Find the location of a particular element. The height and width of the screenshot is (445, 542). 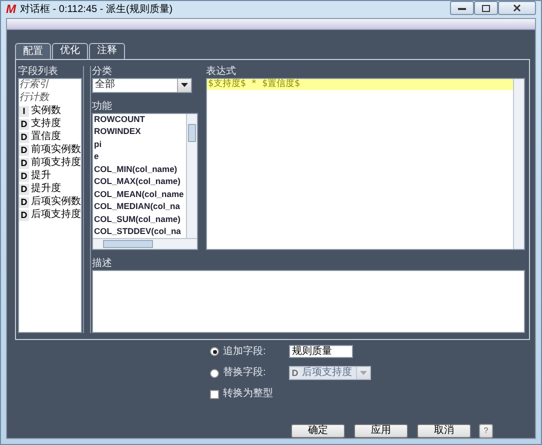

field-list-item: 置信度 is located at coordinates (46, 137).